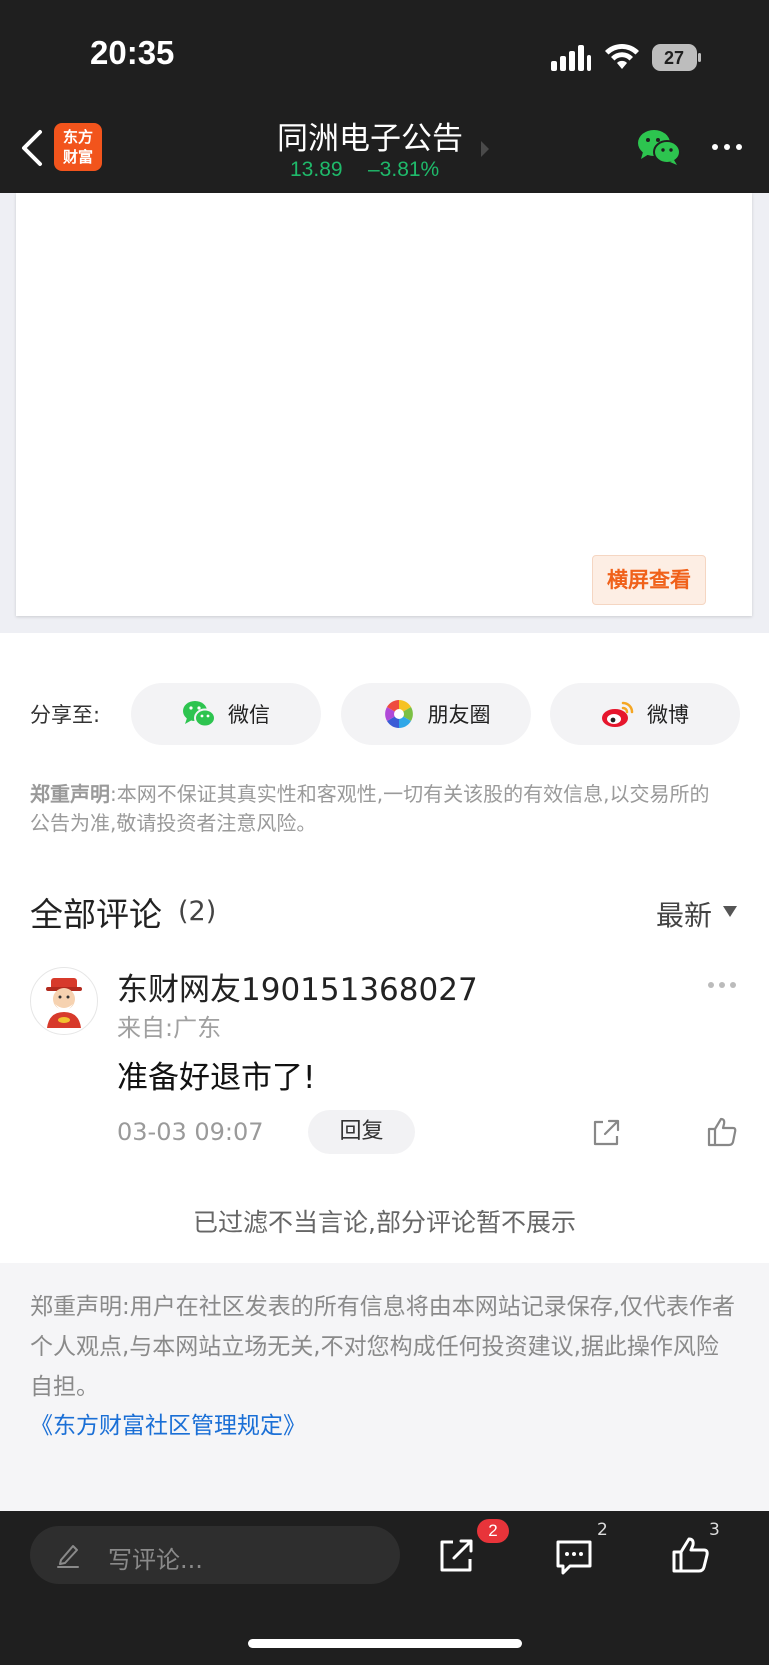 The width and height of the screenshot is (769, 1665). Describe the element at coordinates (384, 1222) in the screenshot. I see `filtered-note: 已过滤不当言论,部分评论暂不展示` at that location.